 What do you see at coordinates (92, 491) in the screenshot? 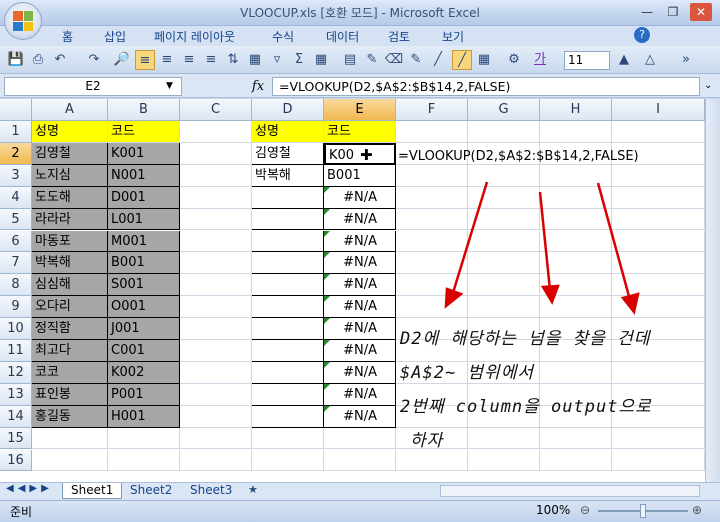
I see `tab-sheet1: Sheet1` at bounding box center [92, 491].